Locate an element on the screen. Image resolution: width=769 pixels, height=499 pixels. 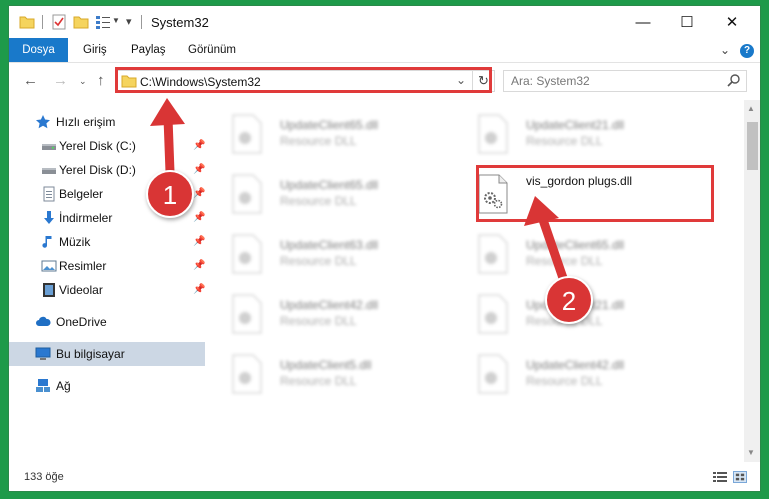
step-badge-2: 2 is located at coordinates (569, 300).